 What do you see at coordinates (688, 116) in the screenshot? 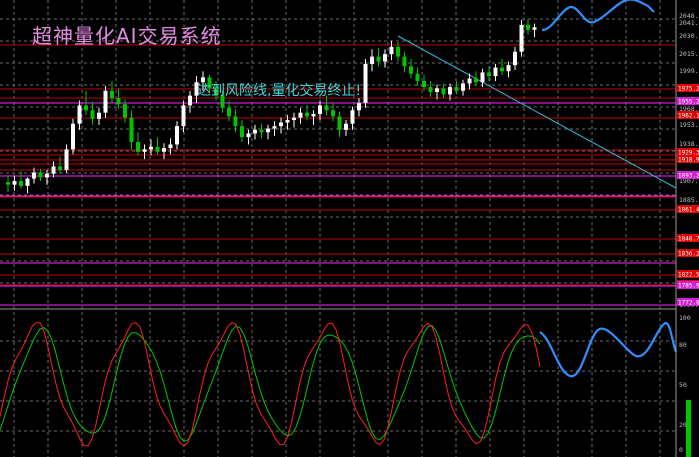
I see `red-level-tag-text: 1962.11` at bounding box center [688, 116].